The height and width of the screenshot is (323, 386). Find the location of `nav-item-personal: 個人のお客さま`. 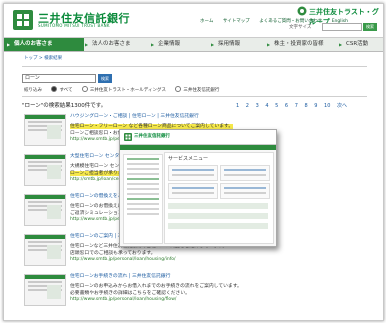

nav-item-personal: 個人のお客さま is located at coordinates (44, 44).